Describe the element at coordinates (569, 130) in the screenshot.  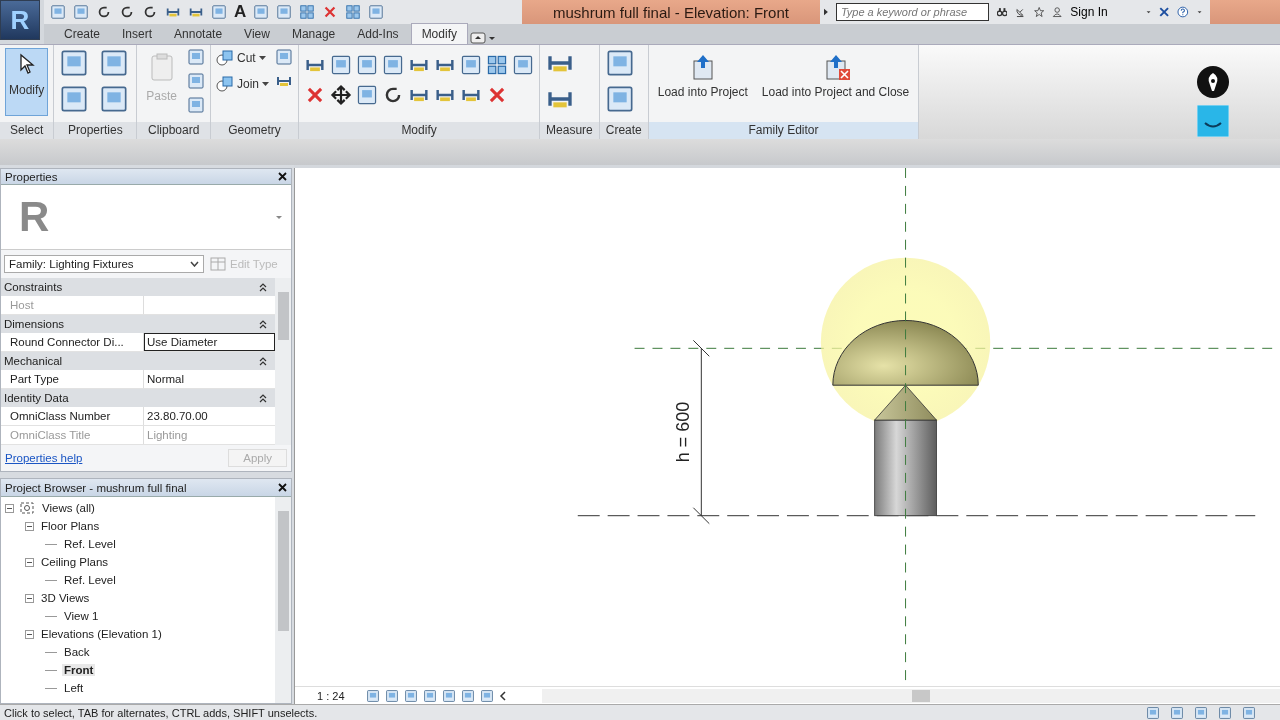
I see `panel-label: Measure` at that location.